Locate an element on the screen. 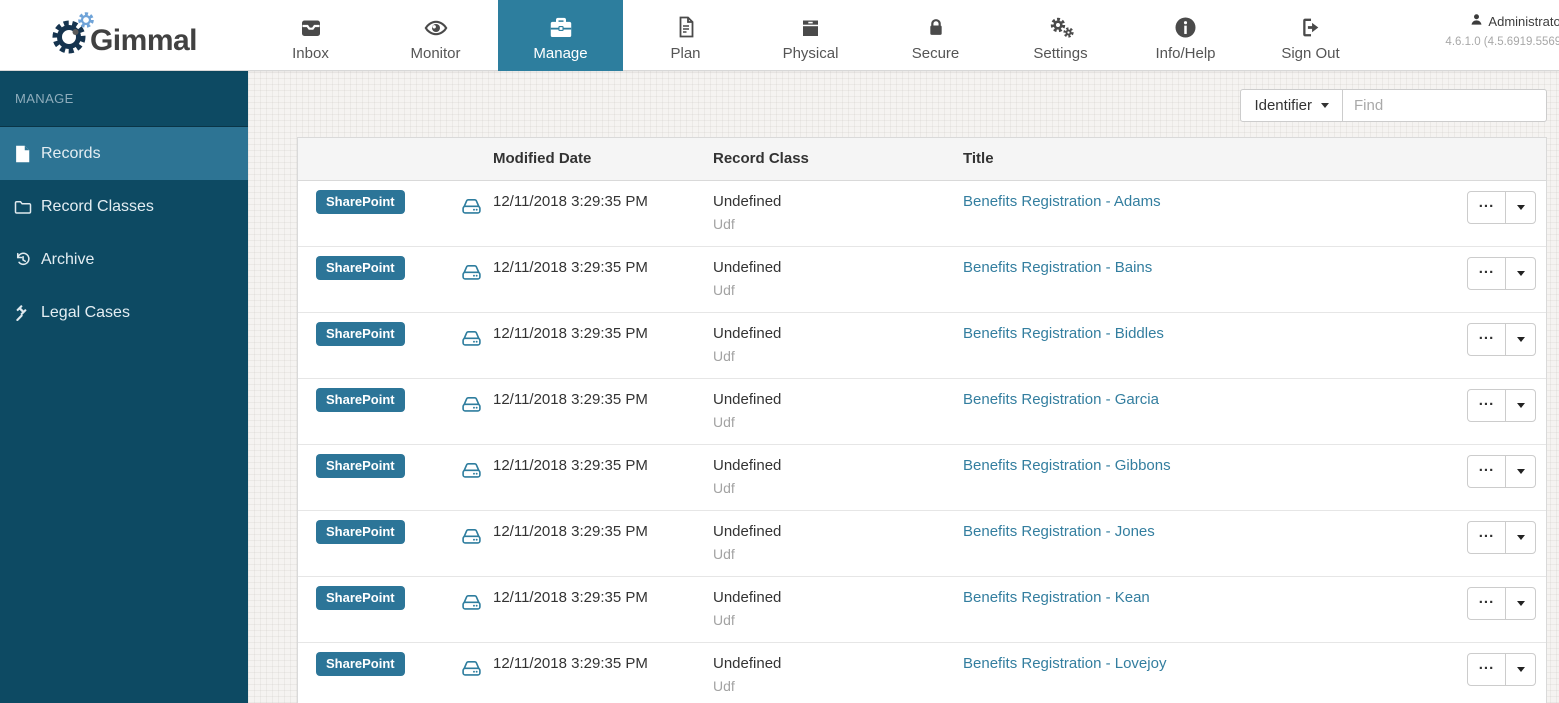 Image resolution: width=1559 pixels, height=703 pixels. tab-secure: Secure is located at coordinates (935, 35).